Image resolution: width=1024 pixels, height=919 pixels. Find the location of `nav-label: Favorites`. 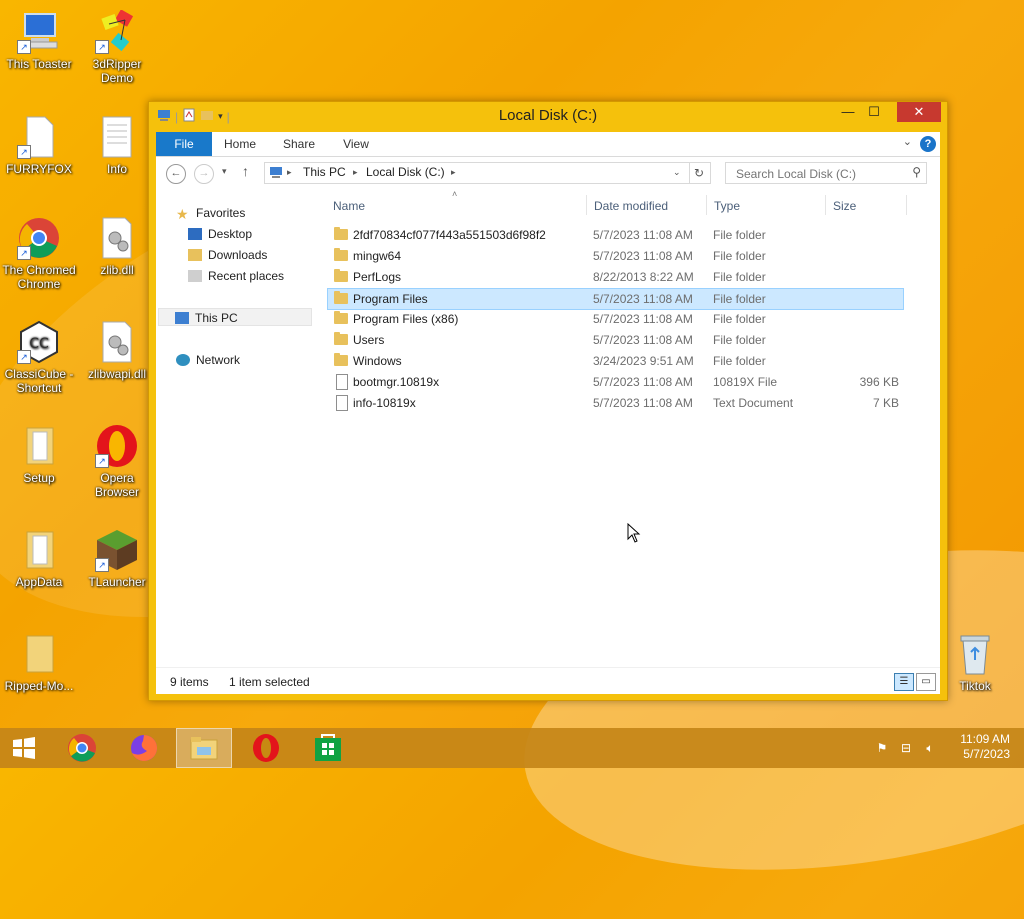

nav-label: Favorites is located at coordinates (221, 213).